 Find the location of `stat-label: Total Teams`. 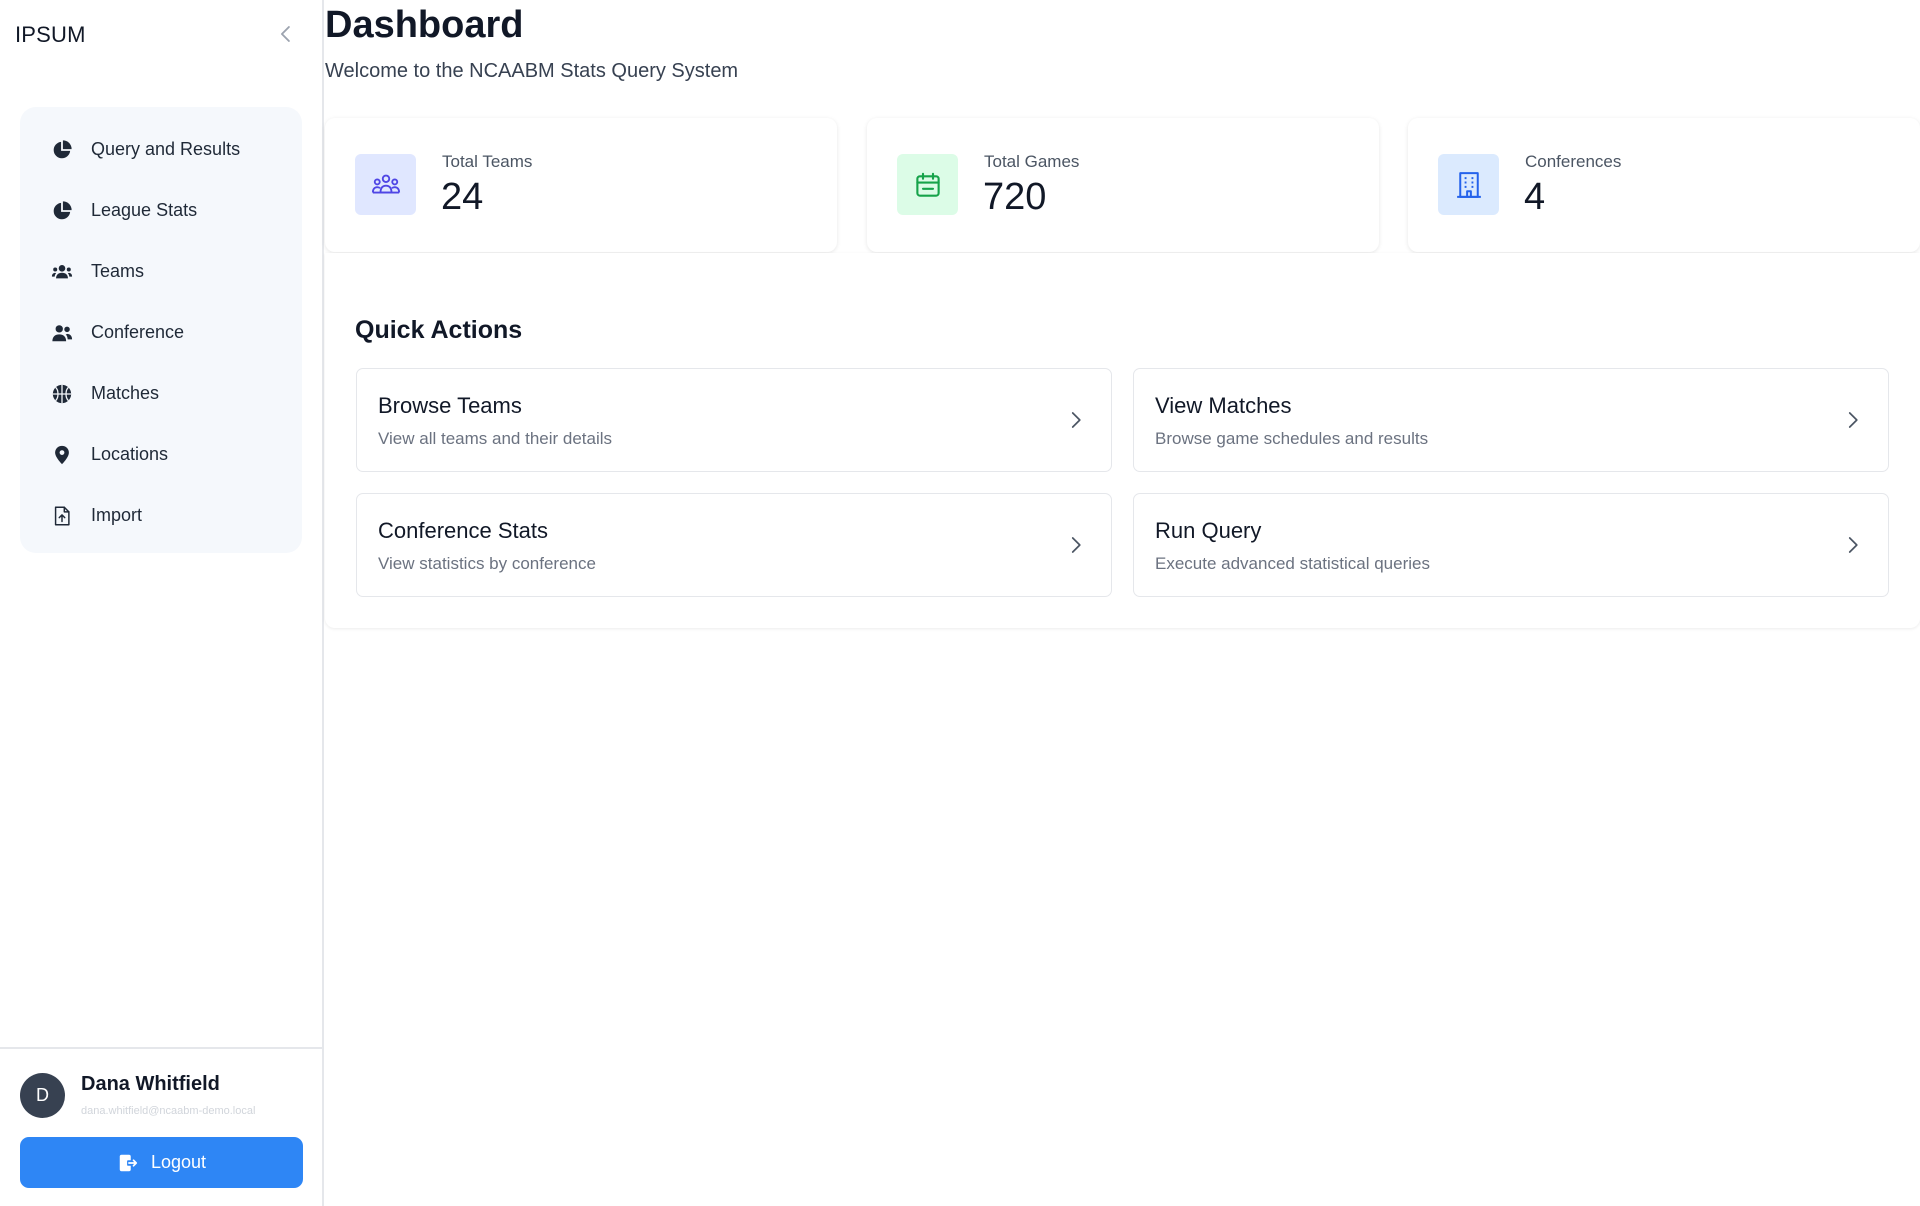

stat-label: Total Teams is located at coordinates (487, 161).